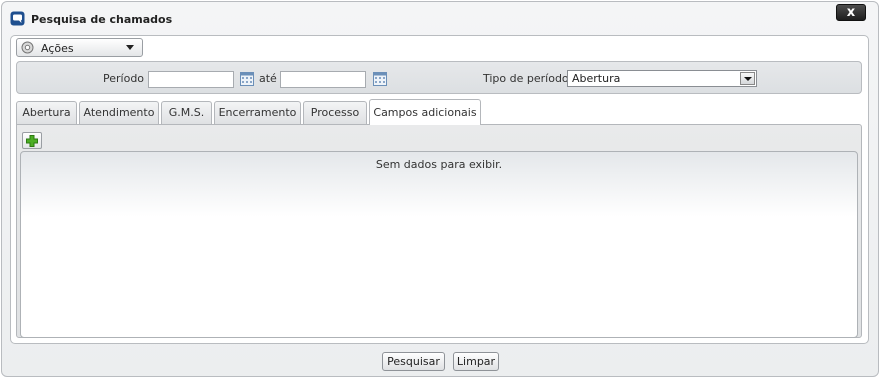 Image resolution: width=884 pixels, height=380 pixels. Describe the element at coordinates (335, 112) in the screenshot. I see `tab-processo: Processo` at that location.